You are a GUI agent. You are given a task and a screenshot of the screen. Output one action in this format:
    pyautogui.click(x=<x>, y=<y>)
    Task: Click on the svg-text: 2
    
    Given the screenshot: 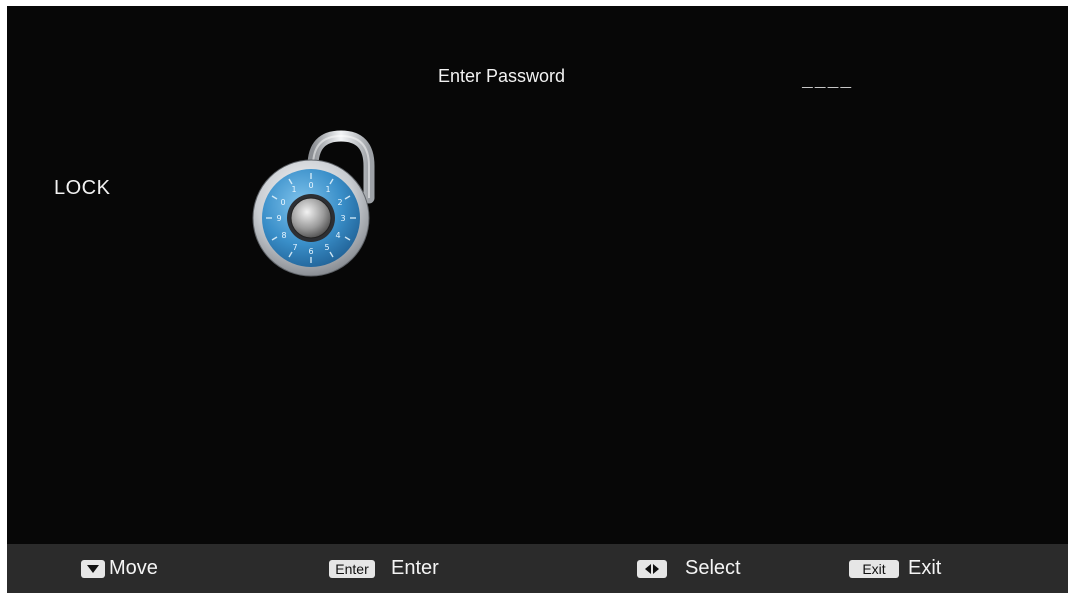 What is the action you would take?
    pyautogui.click(x=339, y=202)
    